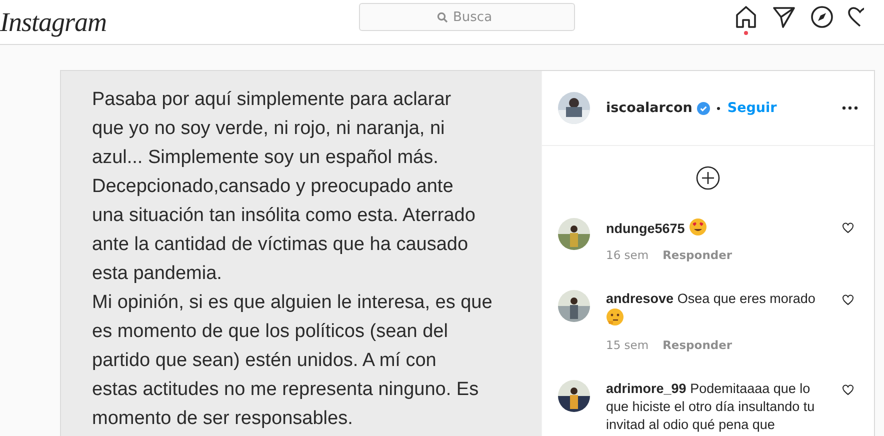 This screenshot has height=436, width=884. Describe the element at coordinates (284, 216) in the screenshot. I see `note-text-line: una situación tan insólita como esta. Aterrado` at that location.